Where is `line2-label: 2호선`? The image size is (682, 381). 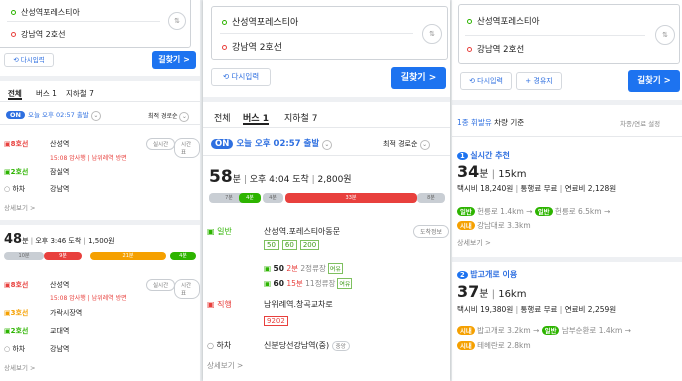 line2-label: 2호선 is located at coordinates (19, 172).